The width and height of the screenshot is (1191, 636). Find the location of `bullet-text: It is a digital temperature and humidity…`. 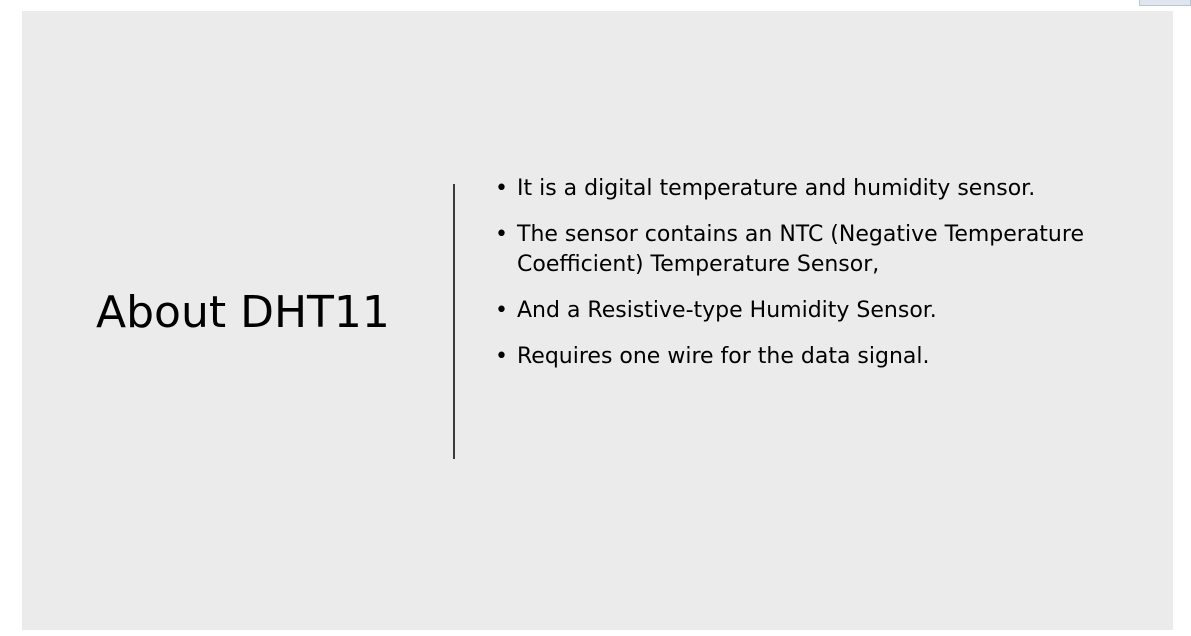

bullet-text: It is a digital temperature and humidity… is located at coordinates (776, 188).